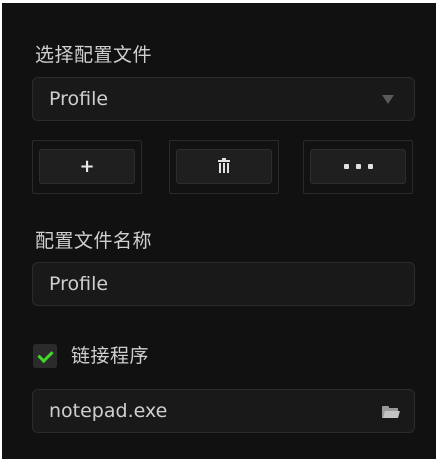 The height and width of the screenshot is (465, 441). I want to click on program-path-field: notepad.exe, so click(223, 411).